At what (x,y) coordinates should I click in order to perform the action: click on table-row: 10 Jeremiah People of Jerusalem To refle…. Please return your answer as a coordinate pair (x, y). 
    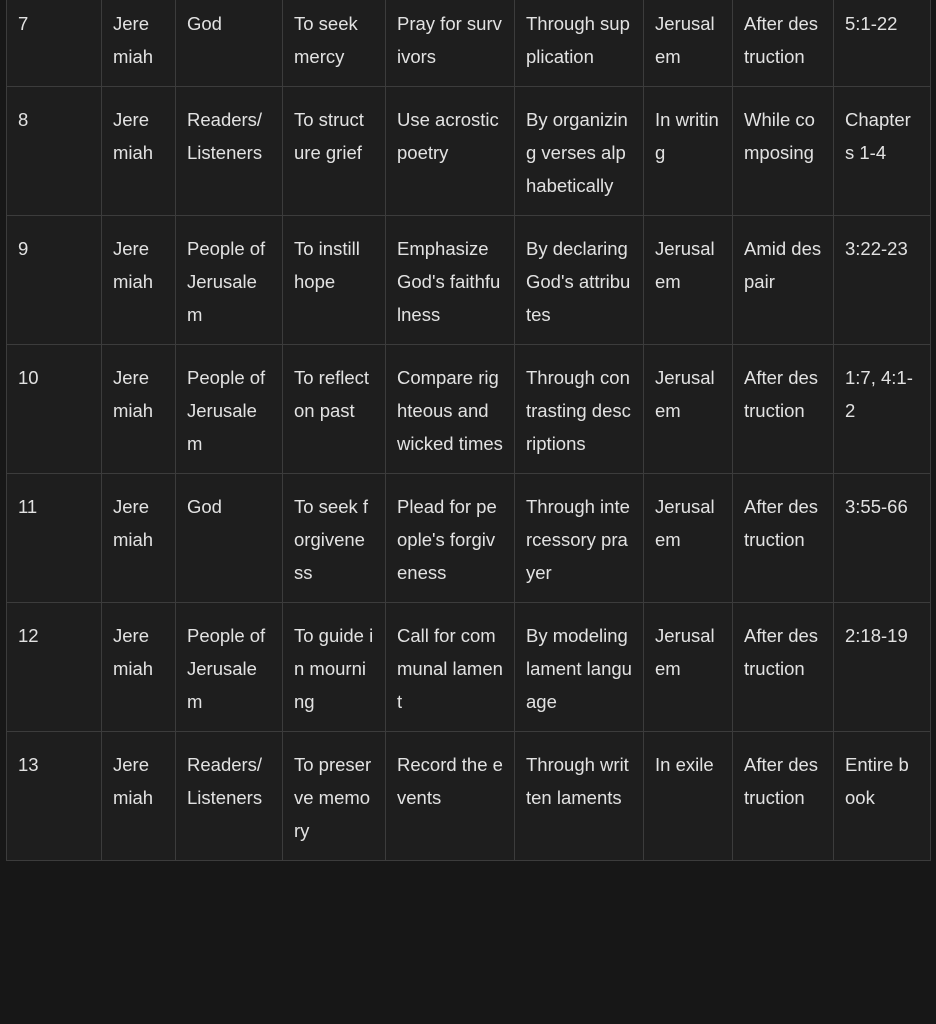
    Looking at the image, I should click on (468, 409).